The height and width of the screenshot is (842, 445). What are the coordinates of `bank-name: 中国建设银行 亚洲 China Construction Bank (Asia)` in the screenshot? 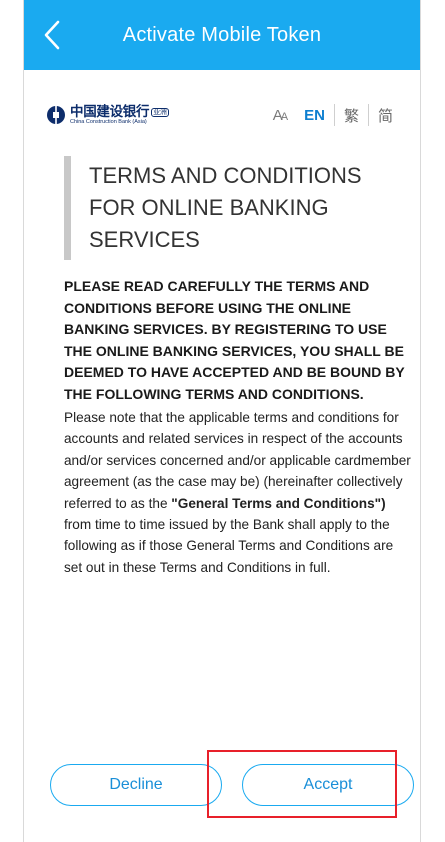 It's located at (119, 114).